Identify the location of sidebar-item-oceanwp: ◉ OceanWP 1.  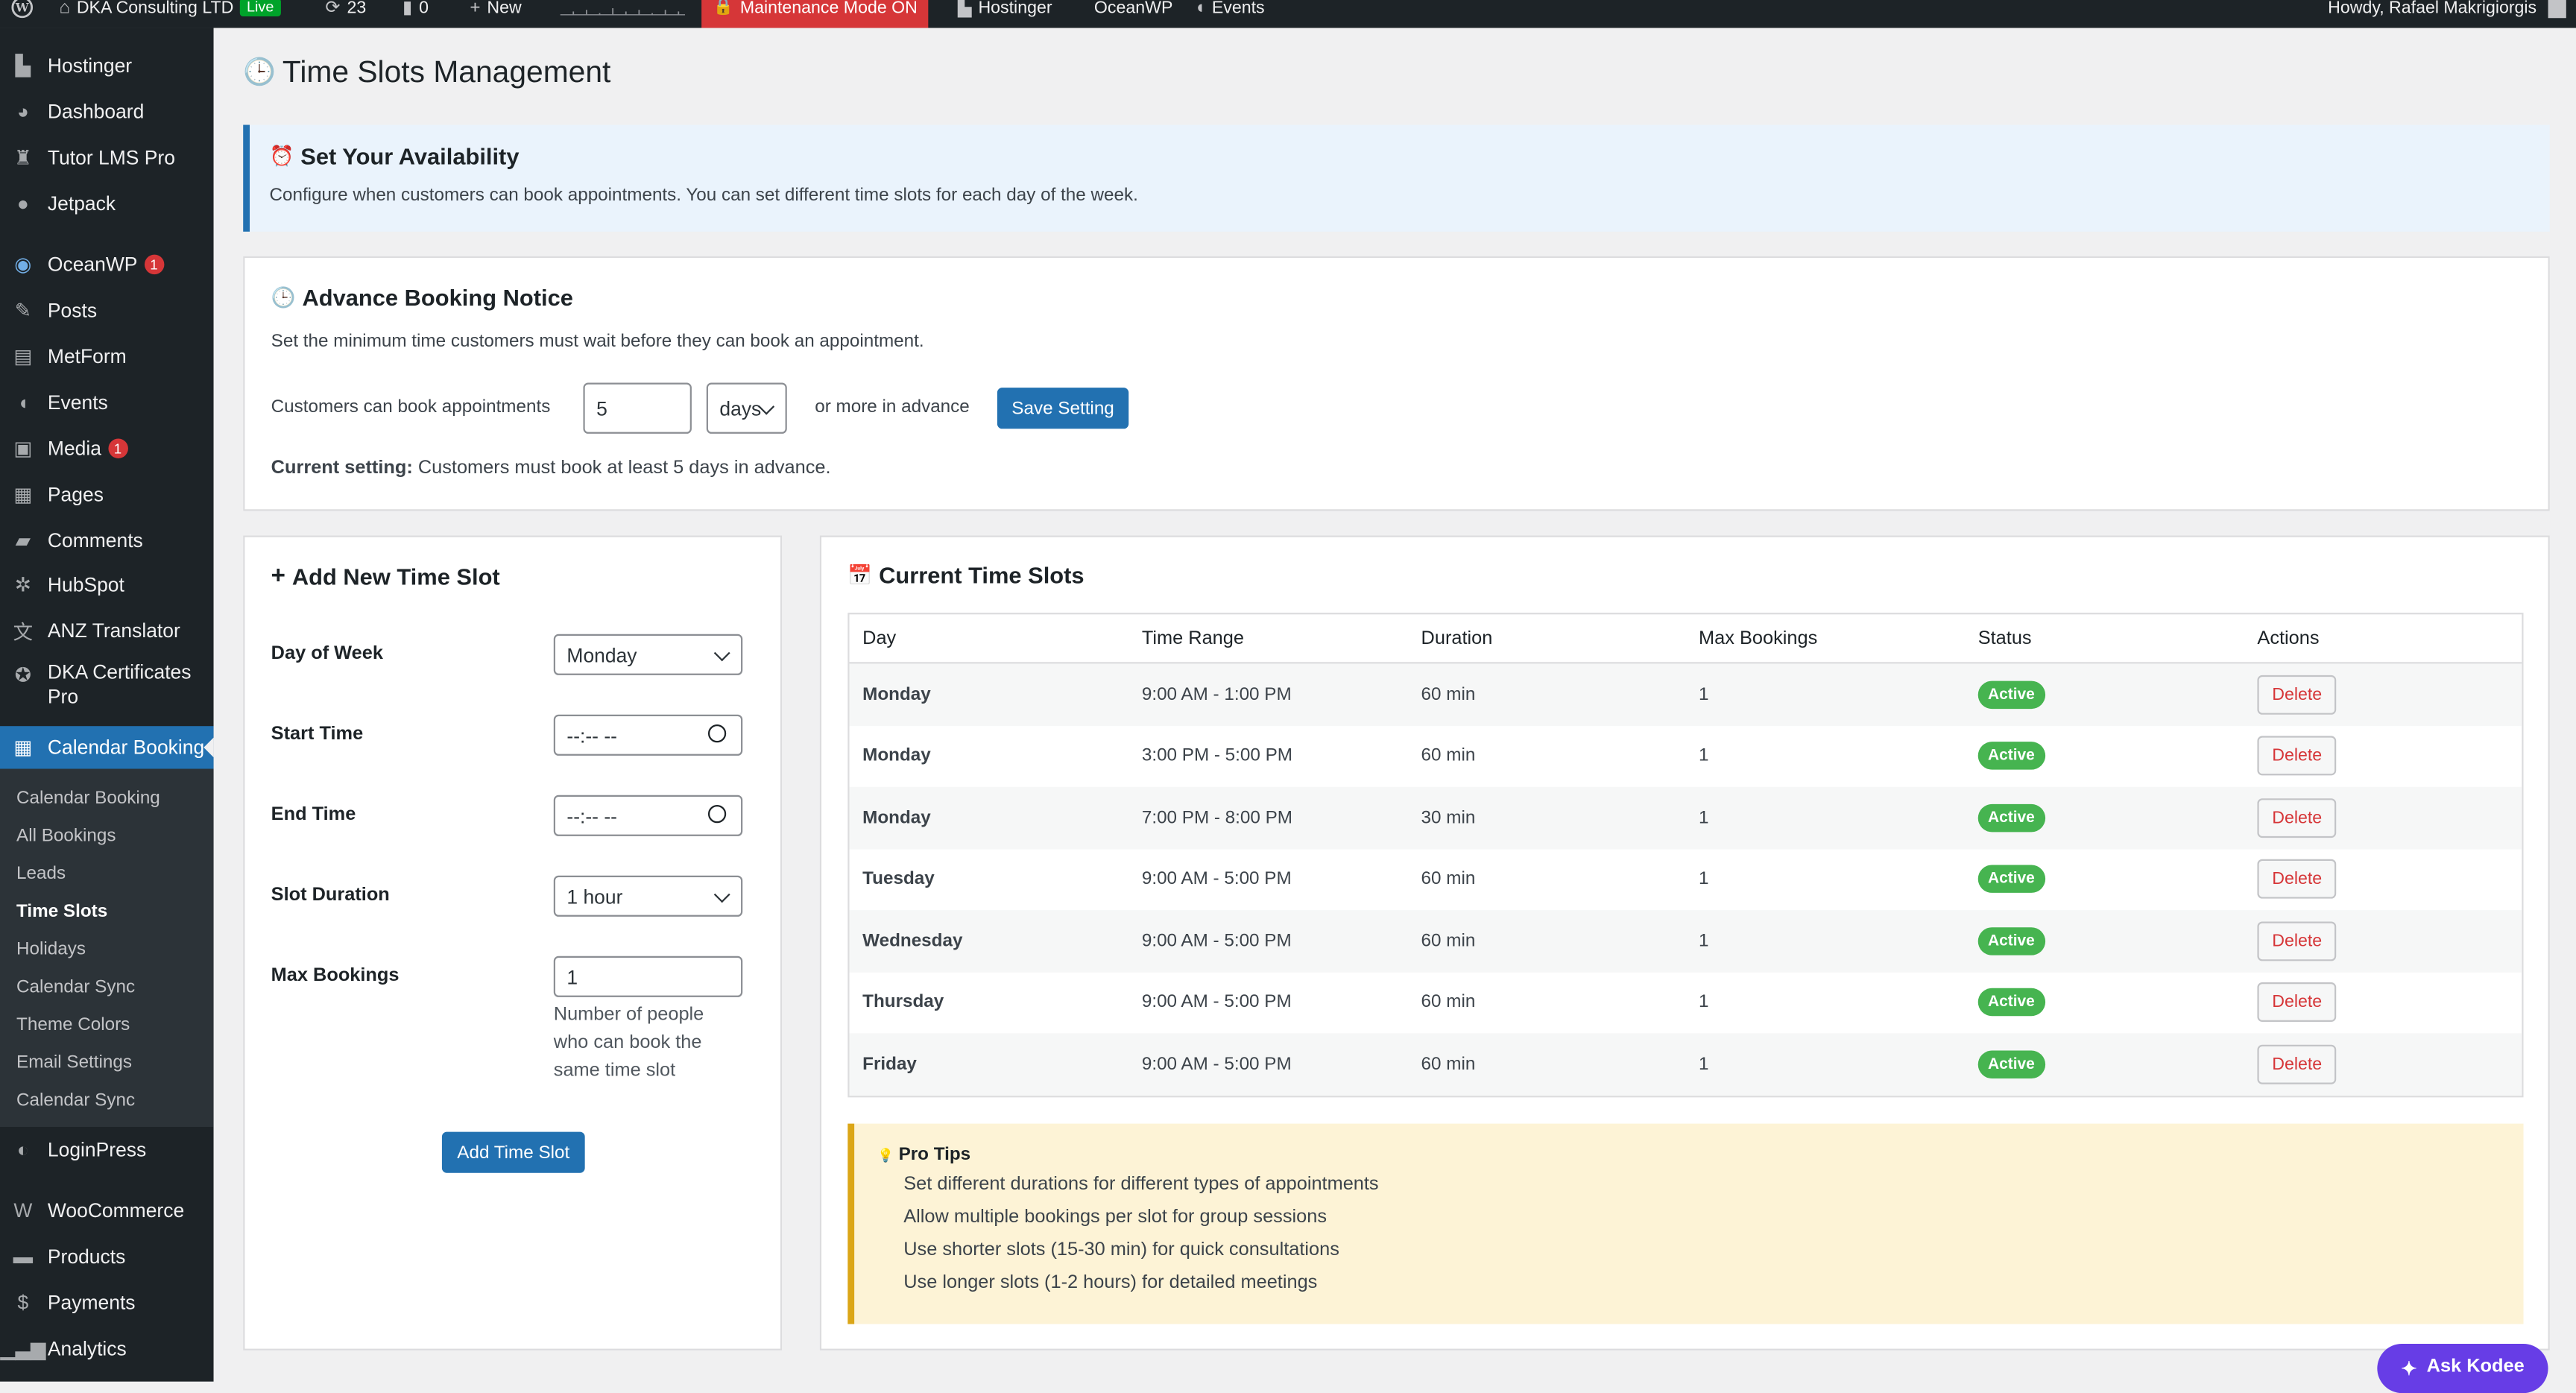
(107, 264).